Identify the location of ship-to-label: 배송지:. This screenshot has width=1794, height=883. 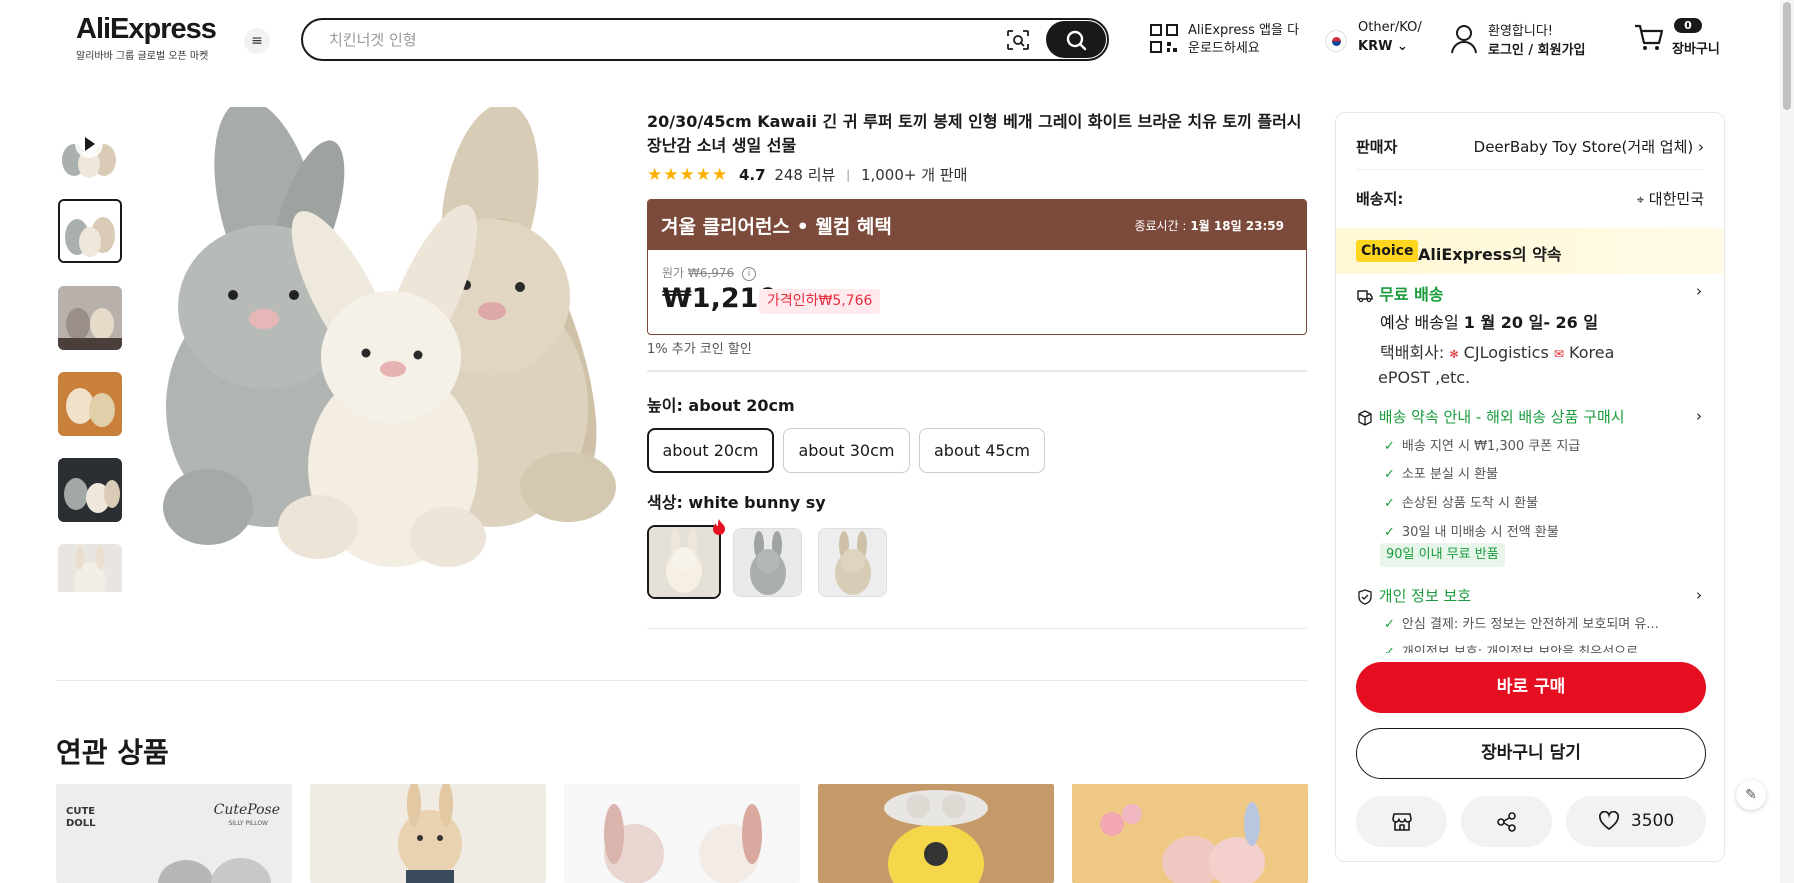
(1380, 199).